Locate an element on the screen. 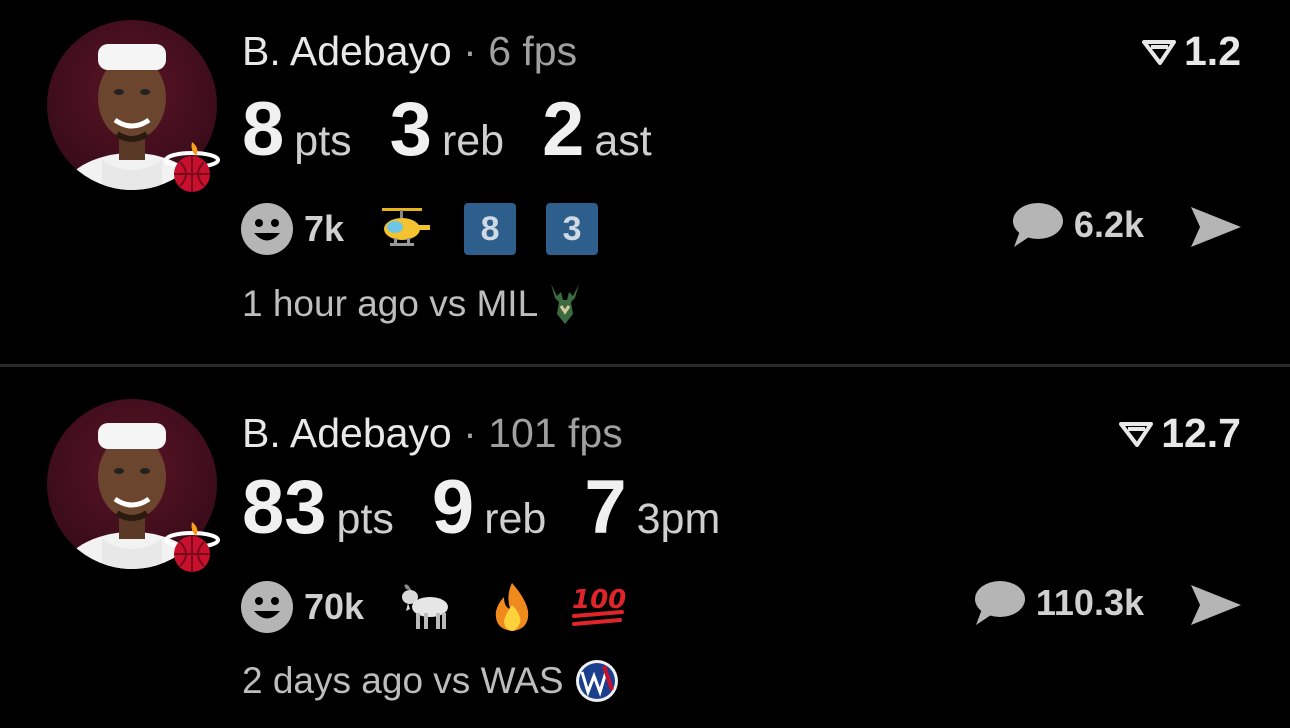 The width and height of the screenshot is (1290, 728). game-info: 2 days ago vs WAS is located at coordinates (431, 681).